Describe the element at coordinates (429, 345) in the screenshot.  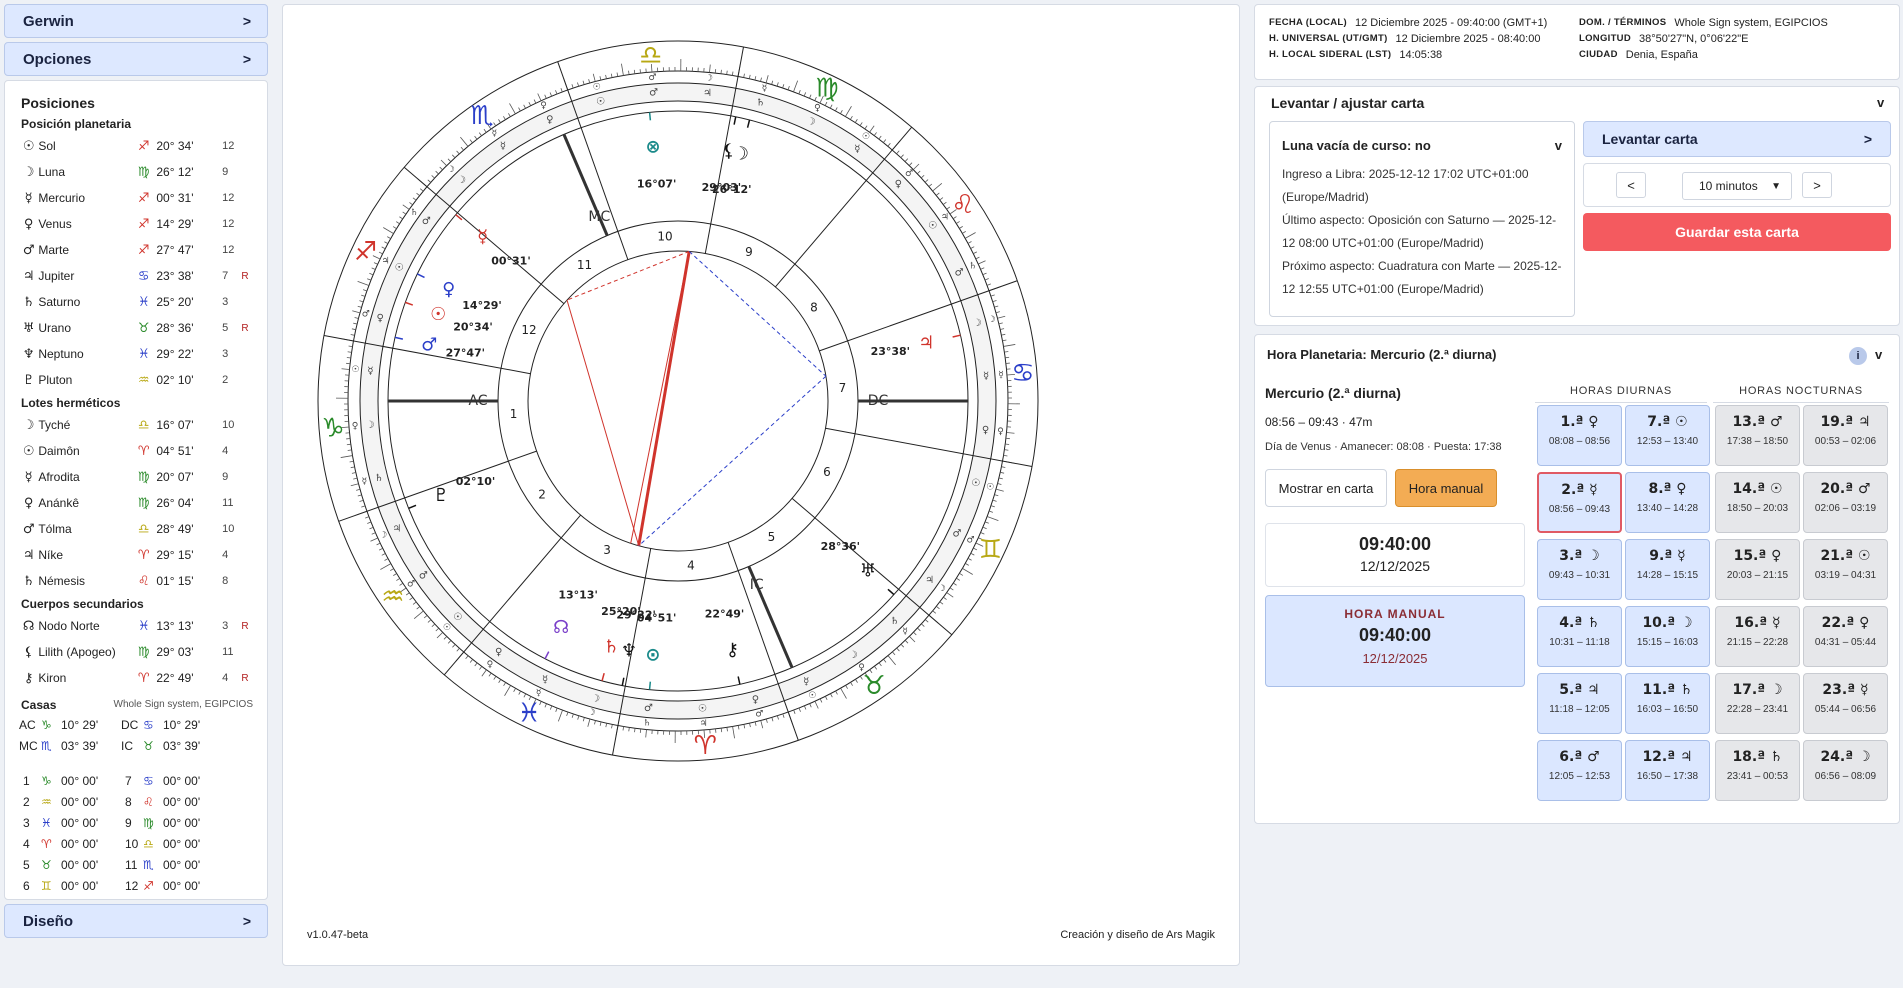
I see `chart-body-glyph: ♂` at that location.